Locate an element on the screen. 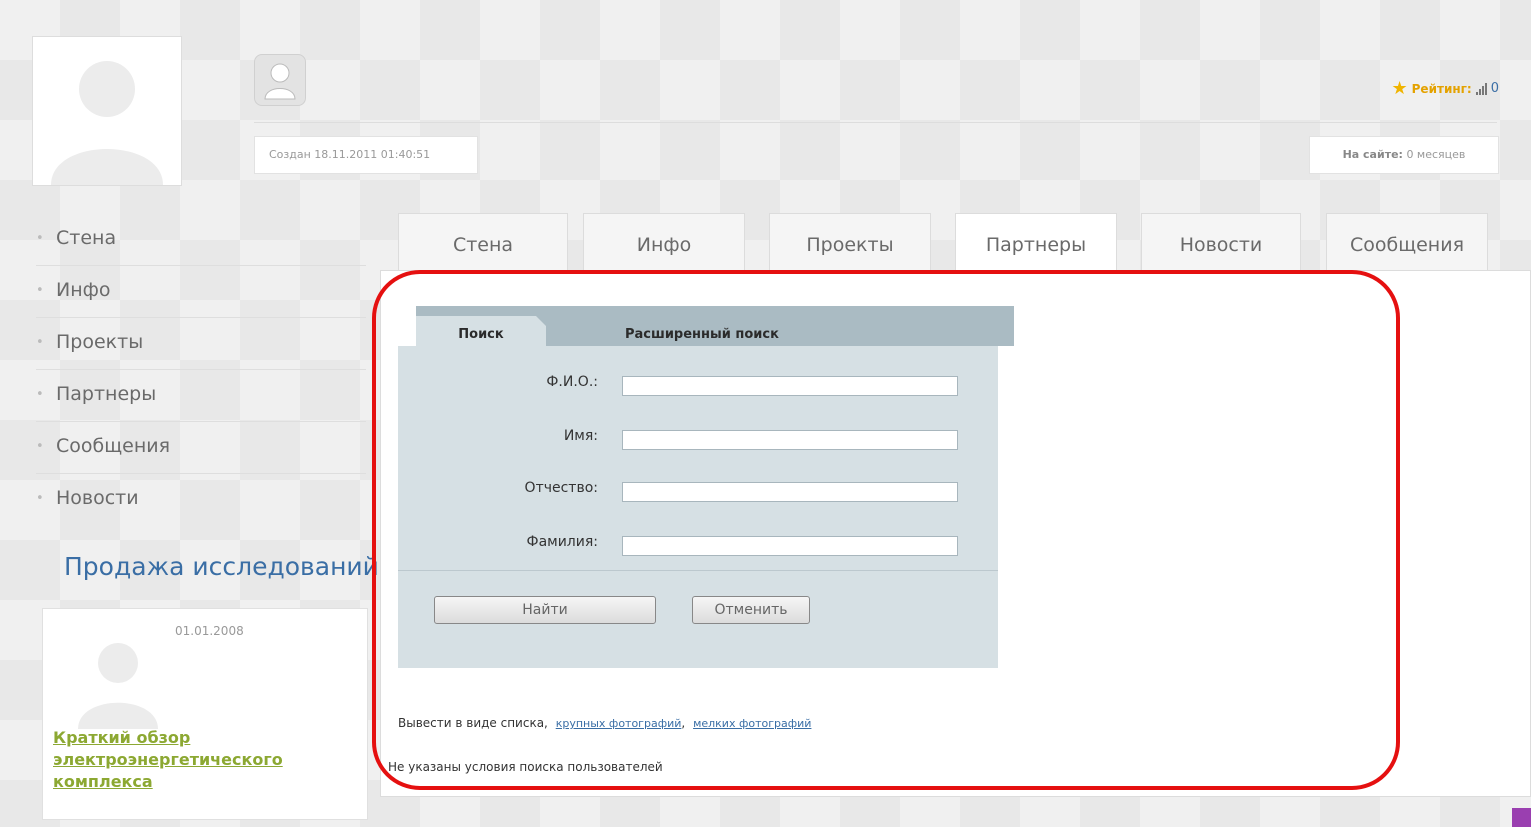  first-name-input is located at coordinates (790, 440).